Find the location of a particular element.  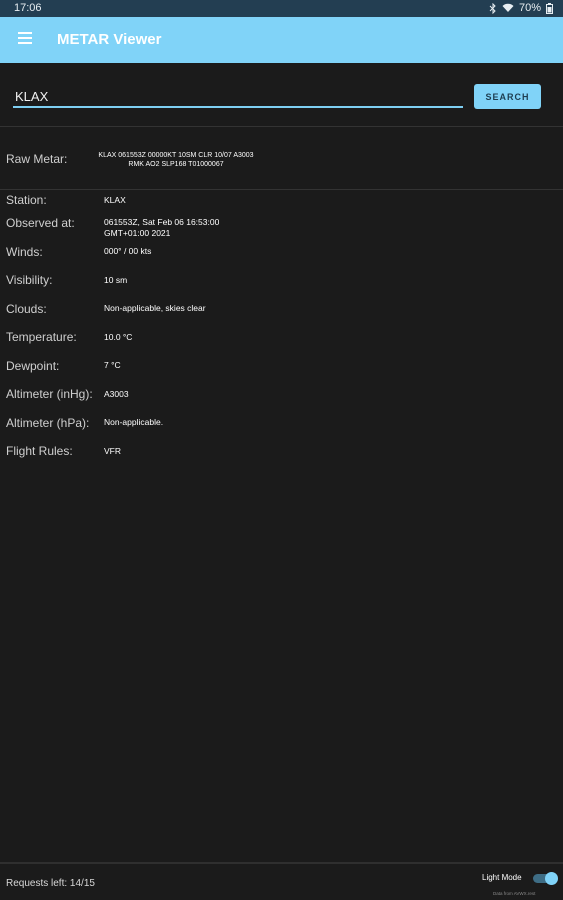

dewpoint-label: Dewpoint: is located at coordinates (33, 366).